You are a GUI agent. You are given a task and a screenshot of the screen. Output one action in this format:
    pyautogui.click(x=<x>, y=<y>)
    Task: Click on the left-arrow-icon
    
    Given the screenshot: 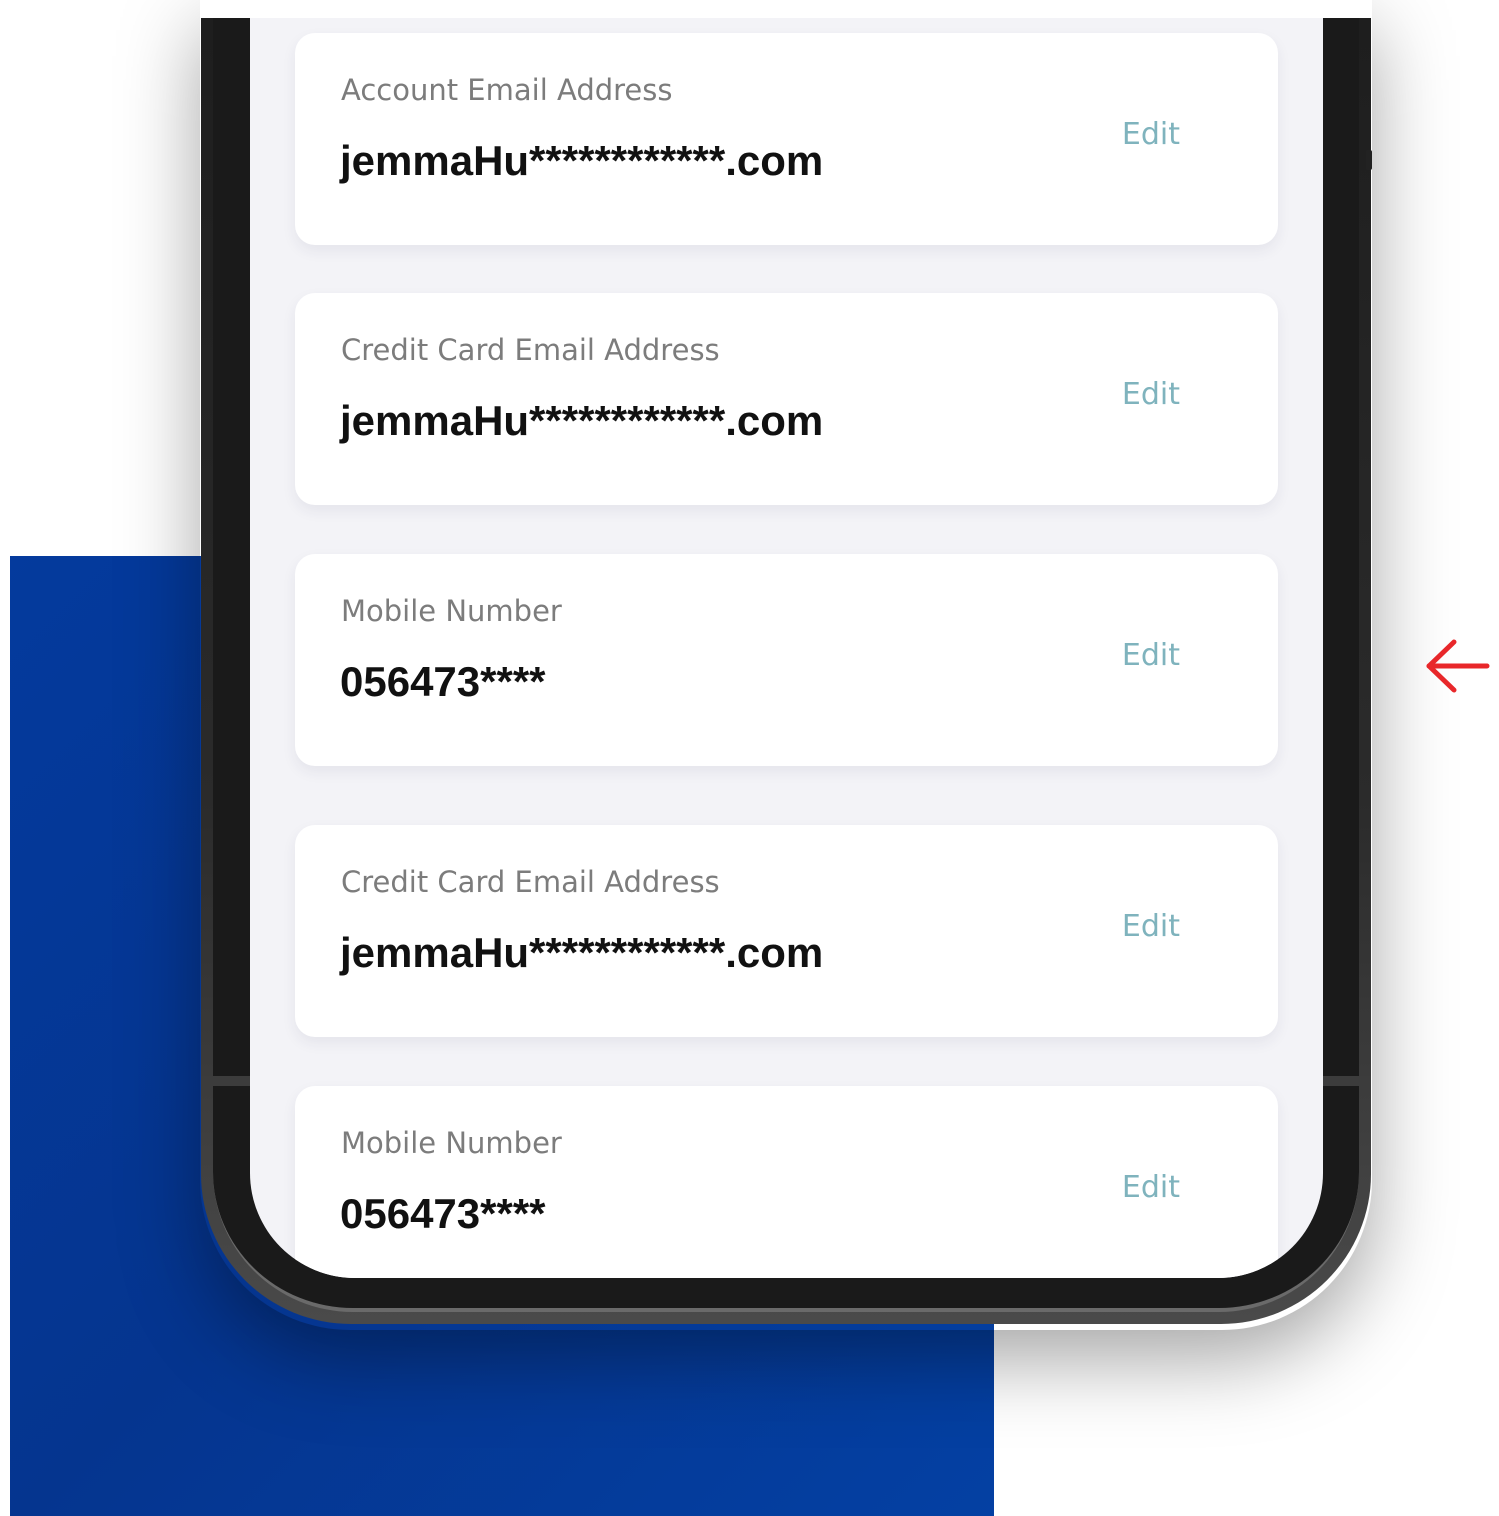 What is the action you would take?
    pyautogui.click(x=1457, y=666)
    